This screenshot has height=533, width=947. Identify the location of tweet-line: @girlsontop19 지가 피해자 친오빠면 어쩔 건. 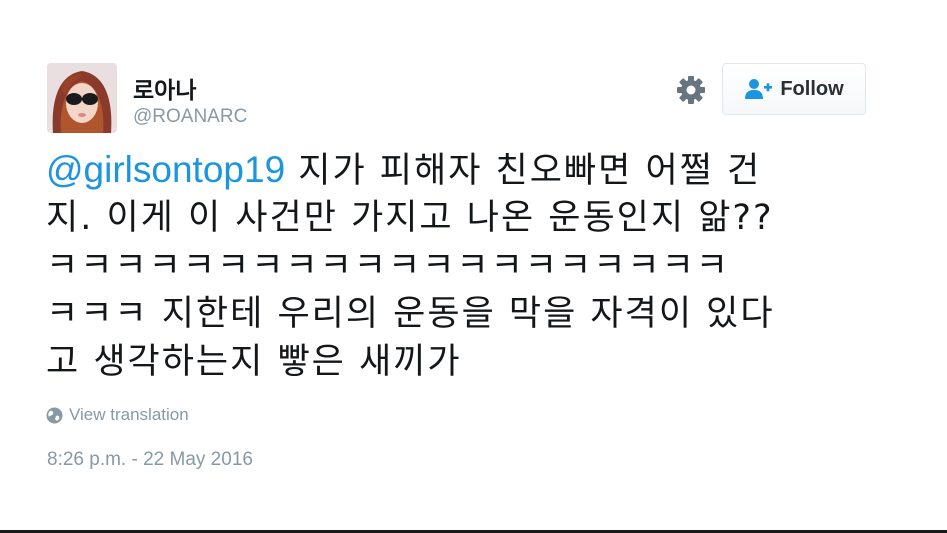
(476, 170).